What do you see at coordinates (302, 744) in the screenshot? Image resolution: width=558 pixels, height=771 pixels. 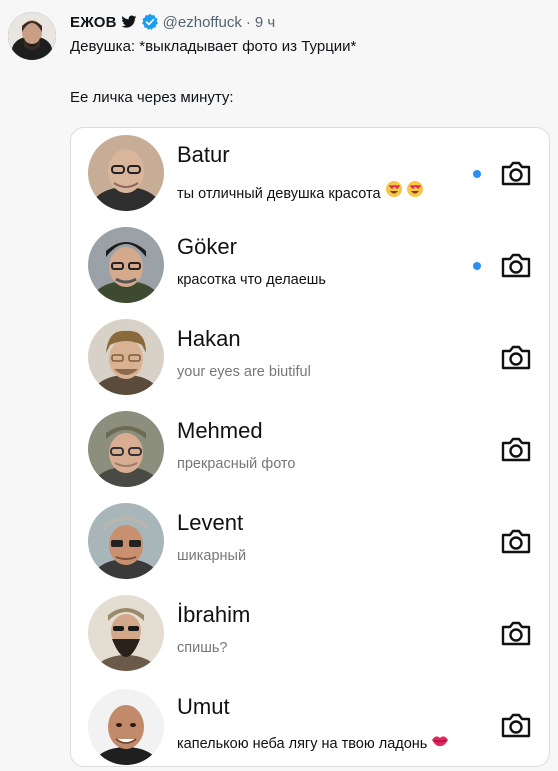 I see `chat-message-text: капелькою неба лягу на твою ладонь` at bounding box center [302, 744].